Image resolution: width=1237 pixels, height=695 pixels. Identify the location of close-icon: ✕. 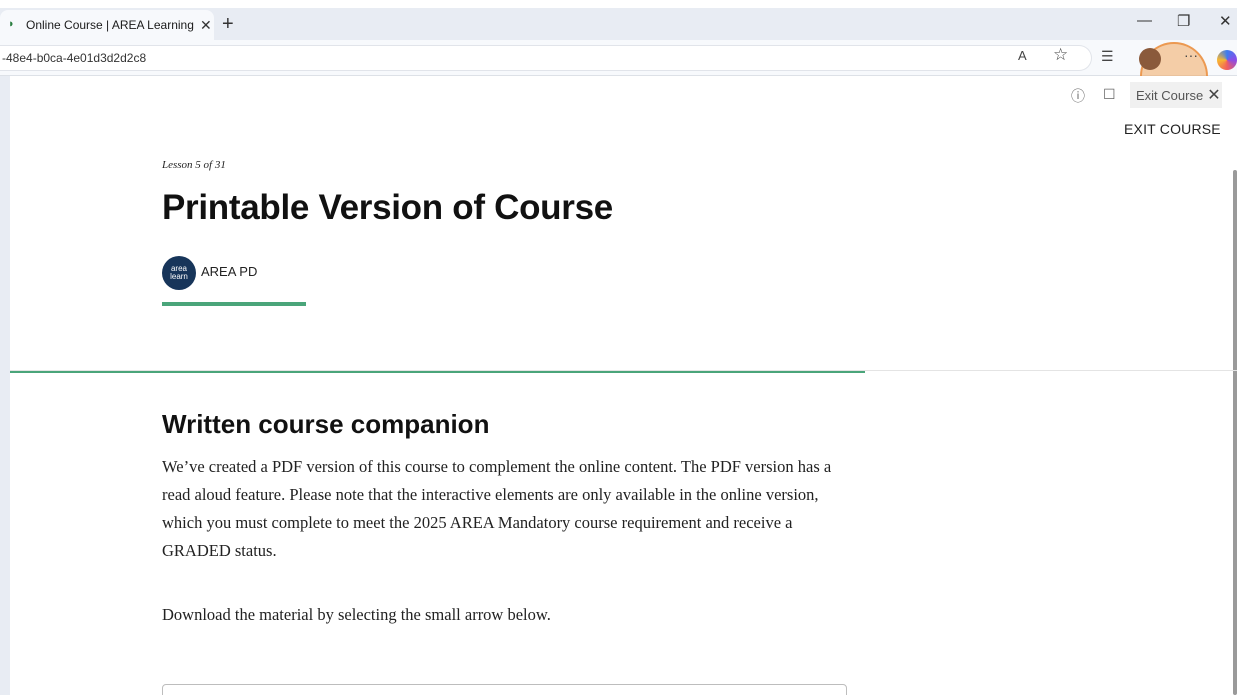
(1213, 95).